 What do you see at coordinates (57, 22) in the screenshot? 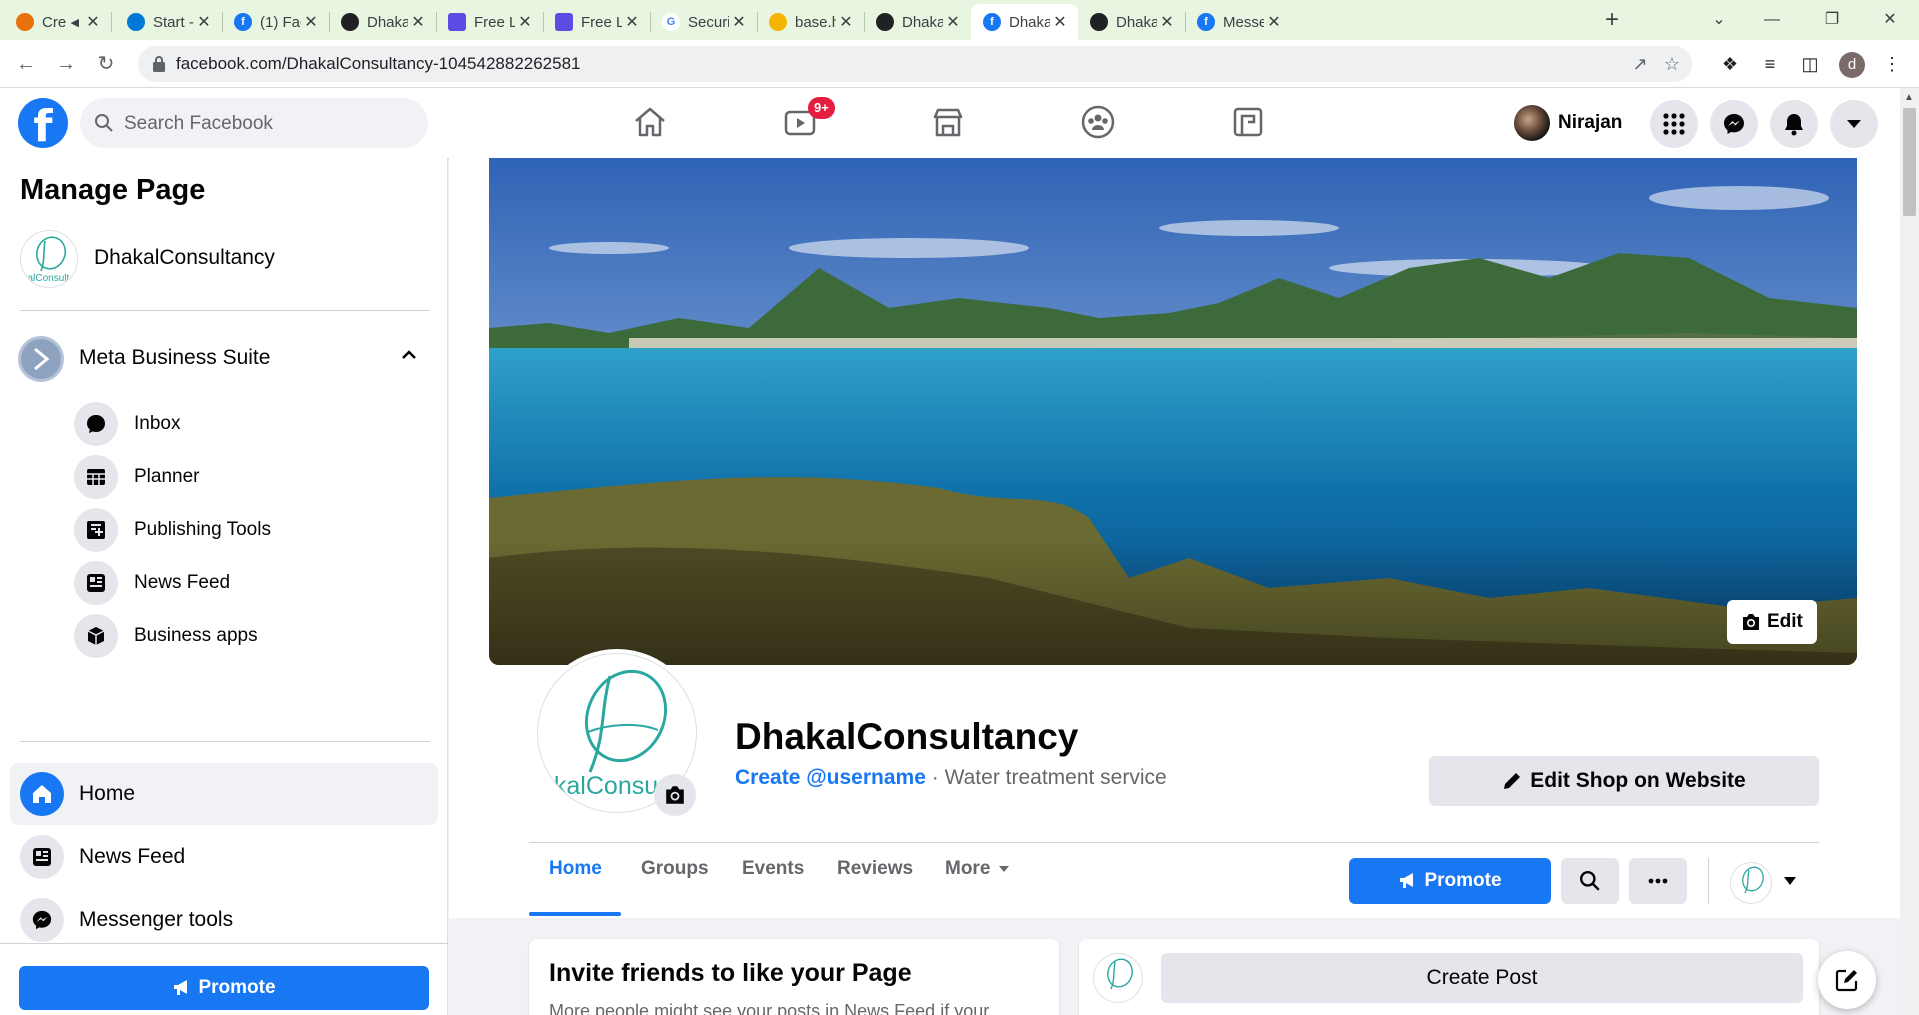
I see `browser-tab: Cre ◀ ✕` at bounding box center [57, 22].